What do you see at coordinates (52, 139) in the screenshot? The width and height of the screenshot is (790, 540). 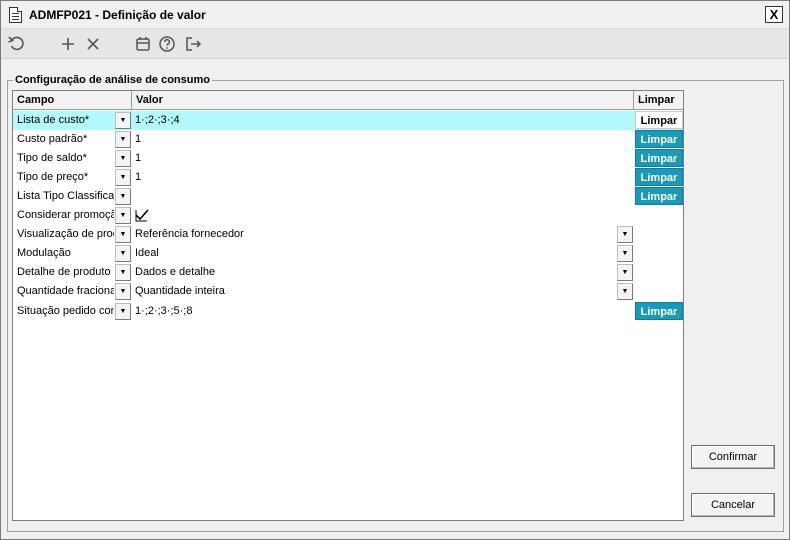 I see `campo-cell: Custo padrão*` at bounding box center [52, 139].